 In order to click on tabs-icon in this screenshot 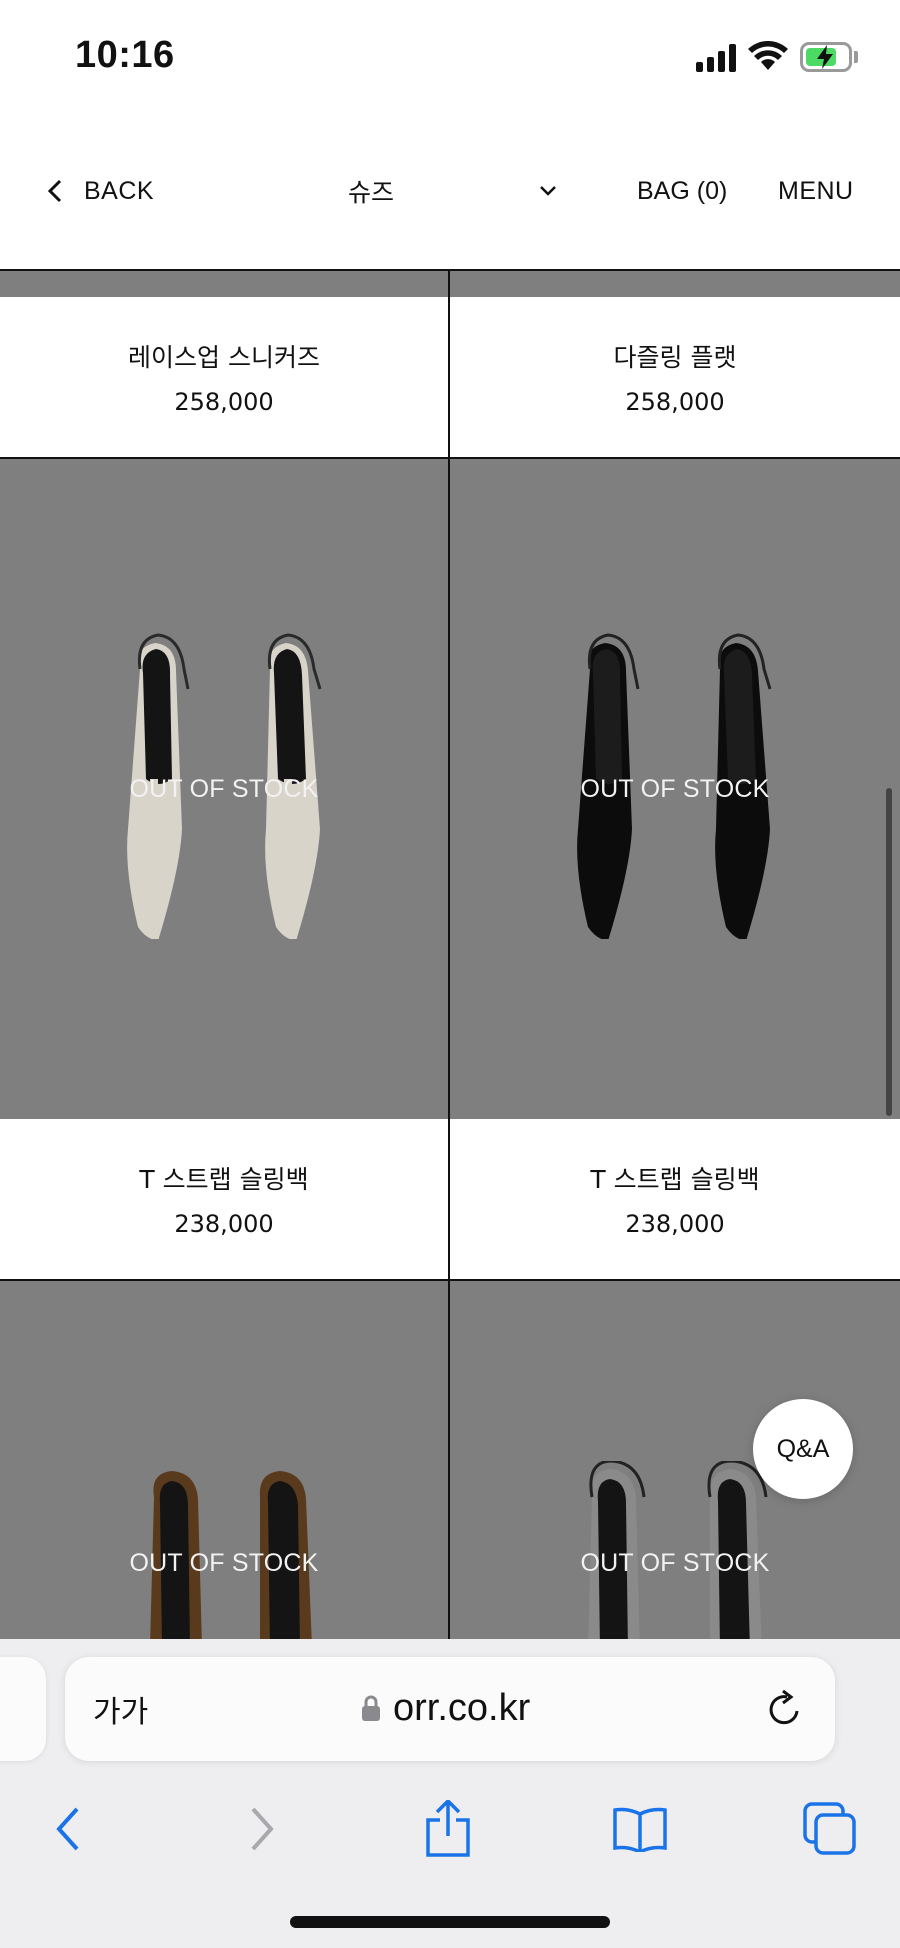, I will do `click(829, 1828)`.